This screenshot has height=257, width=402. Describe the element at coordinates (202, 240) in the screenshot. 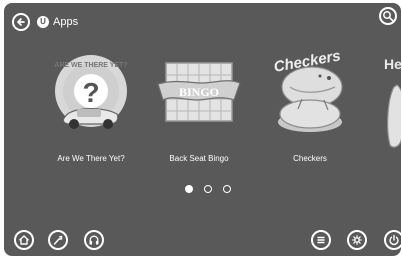

I see `bottom-navigation` at that location.